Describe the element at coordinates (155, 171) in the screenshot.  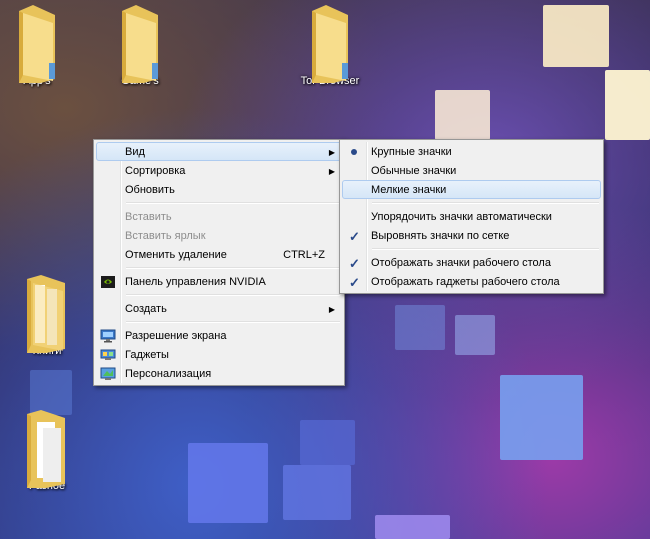
I see `menu-item-label: Сортировка` at that location.